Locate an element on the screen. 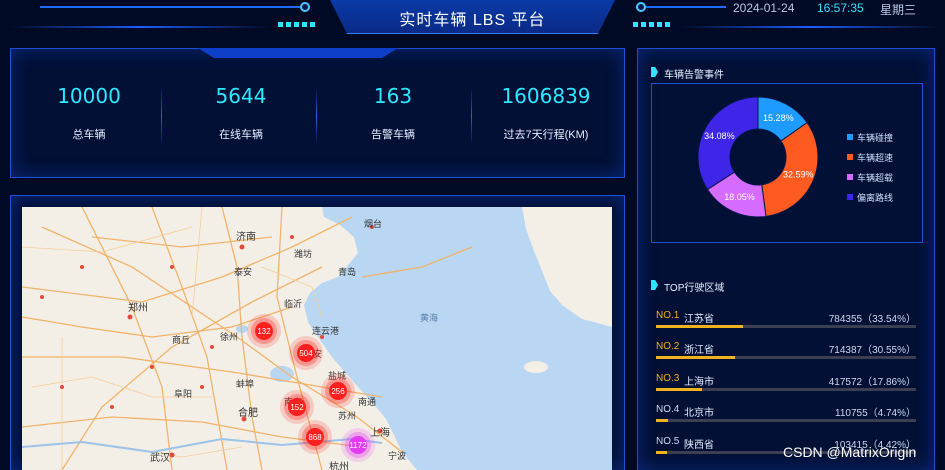  header-dash-right is located at coordinates (653, 24).